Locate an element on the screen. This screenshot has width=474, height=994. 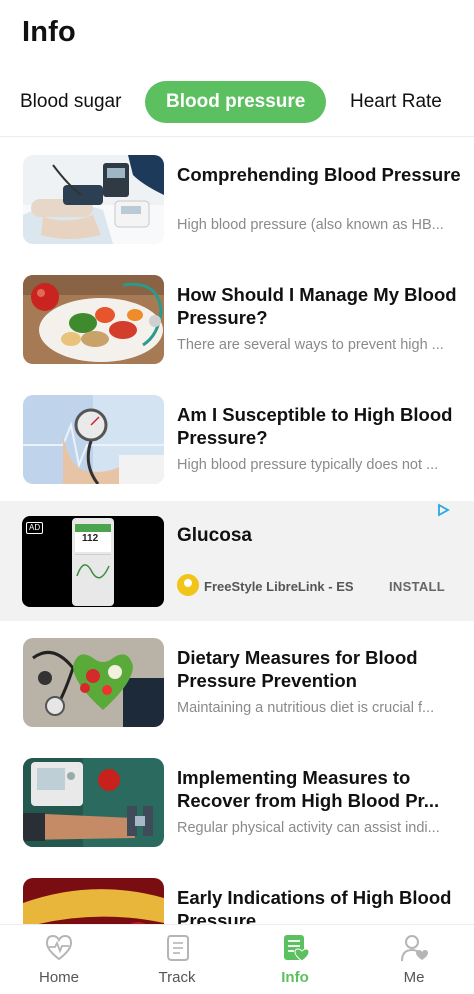
nav-me-label: Me is located at coordinates (414, 977).